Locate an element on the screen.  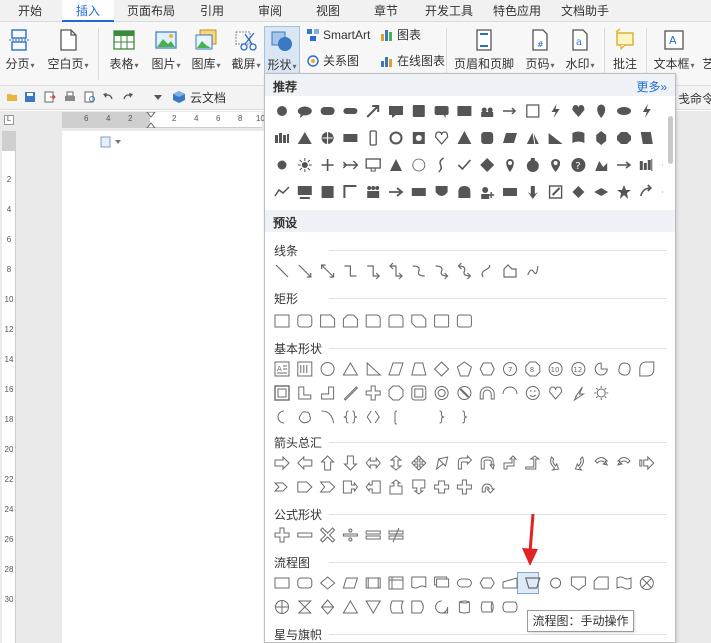
basic-shape-icon: A is located at coordinates (282, 369).